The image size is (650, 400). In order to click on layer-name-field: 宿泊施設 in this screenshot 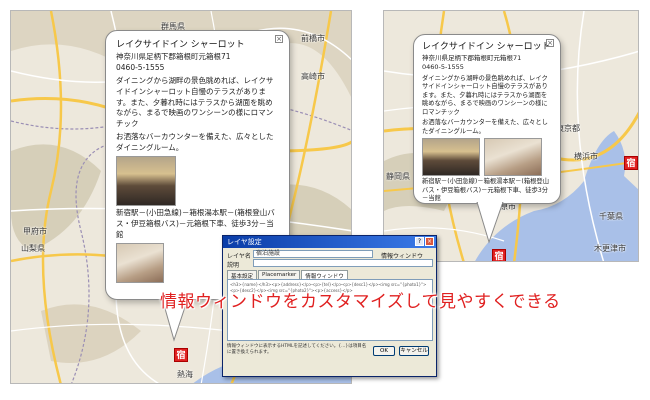, I will do `click(313, 254)`.